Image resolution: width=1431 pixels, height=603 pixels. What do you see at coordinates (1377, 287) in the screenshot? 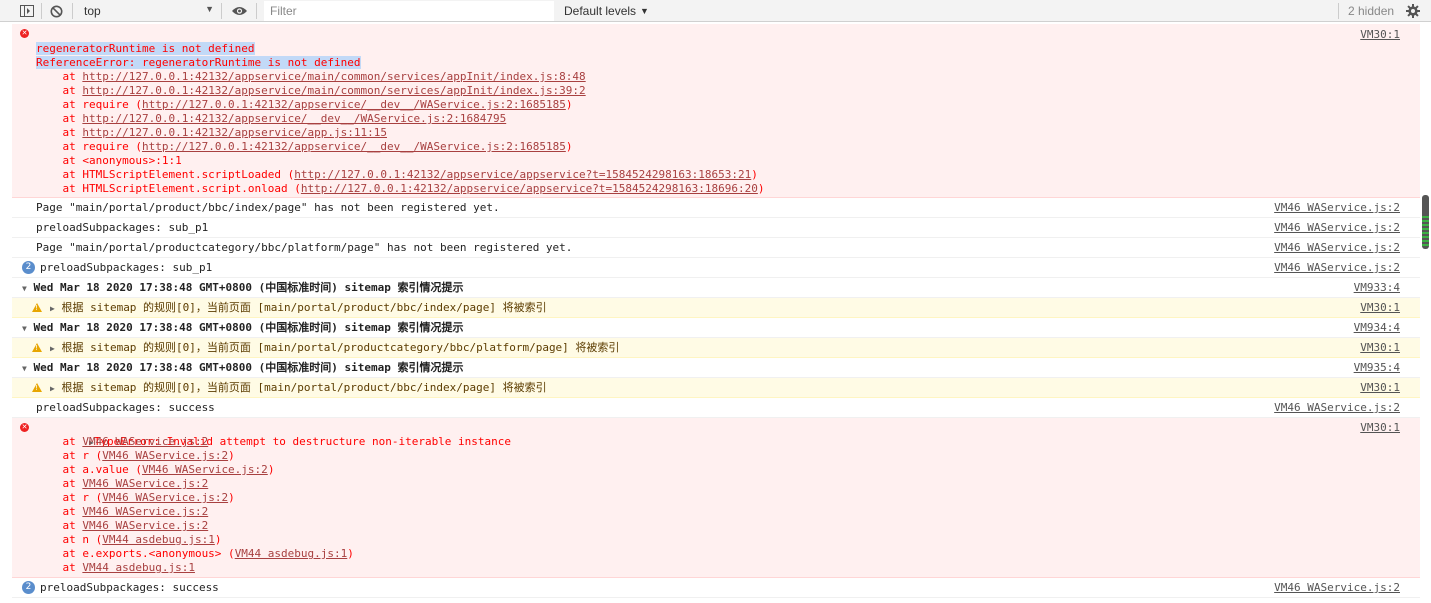
I see `source-link: VM933:4` at bounding box center [1377, 287].